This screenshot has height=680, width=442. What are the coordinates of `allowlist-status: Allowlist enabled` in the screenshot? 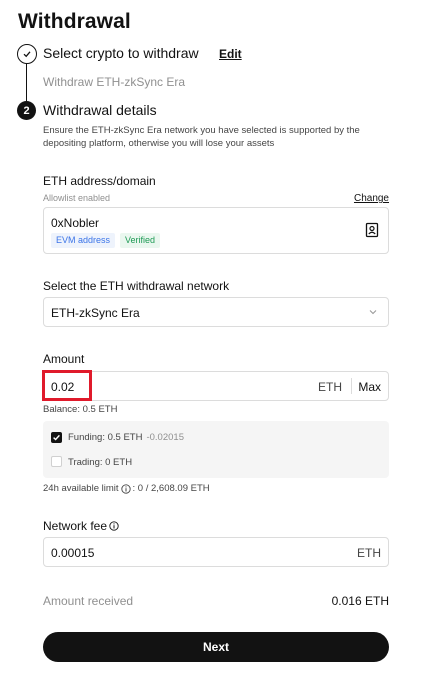 It's located at (77, 198).